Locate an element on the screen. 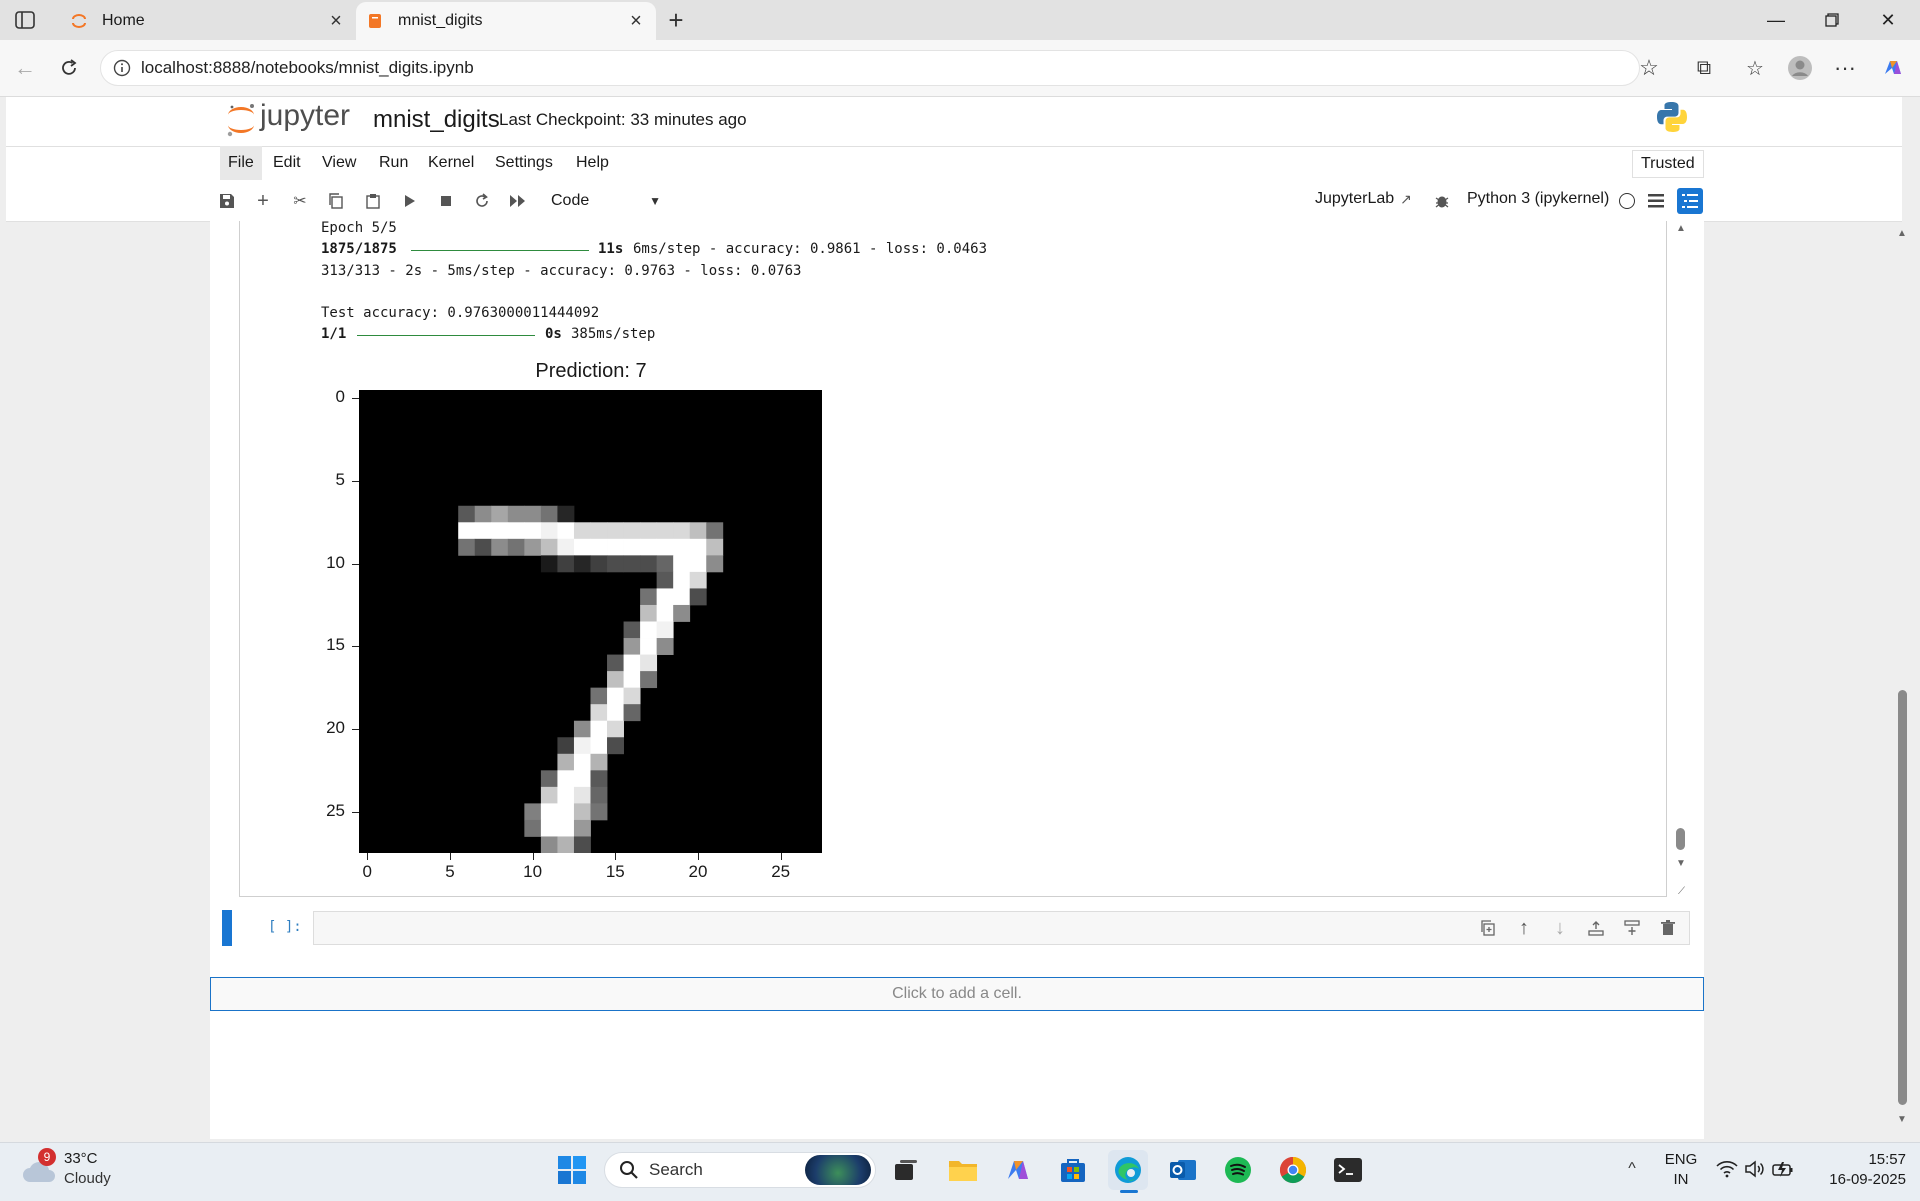  weather-widget: 9 33°C Cloudy is located at coordinates (82, 1171).